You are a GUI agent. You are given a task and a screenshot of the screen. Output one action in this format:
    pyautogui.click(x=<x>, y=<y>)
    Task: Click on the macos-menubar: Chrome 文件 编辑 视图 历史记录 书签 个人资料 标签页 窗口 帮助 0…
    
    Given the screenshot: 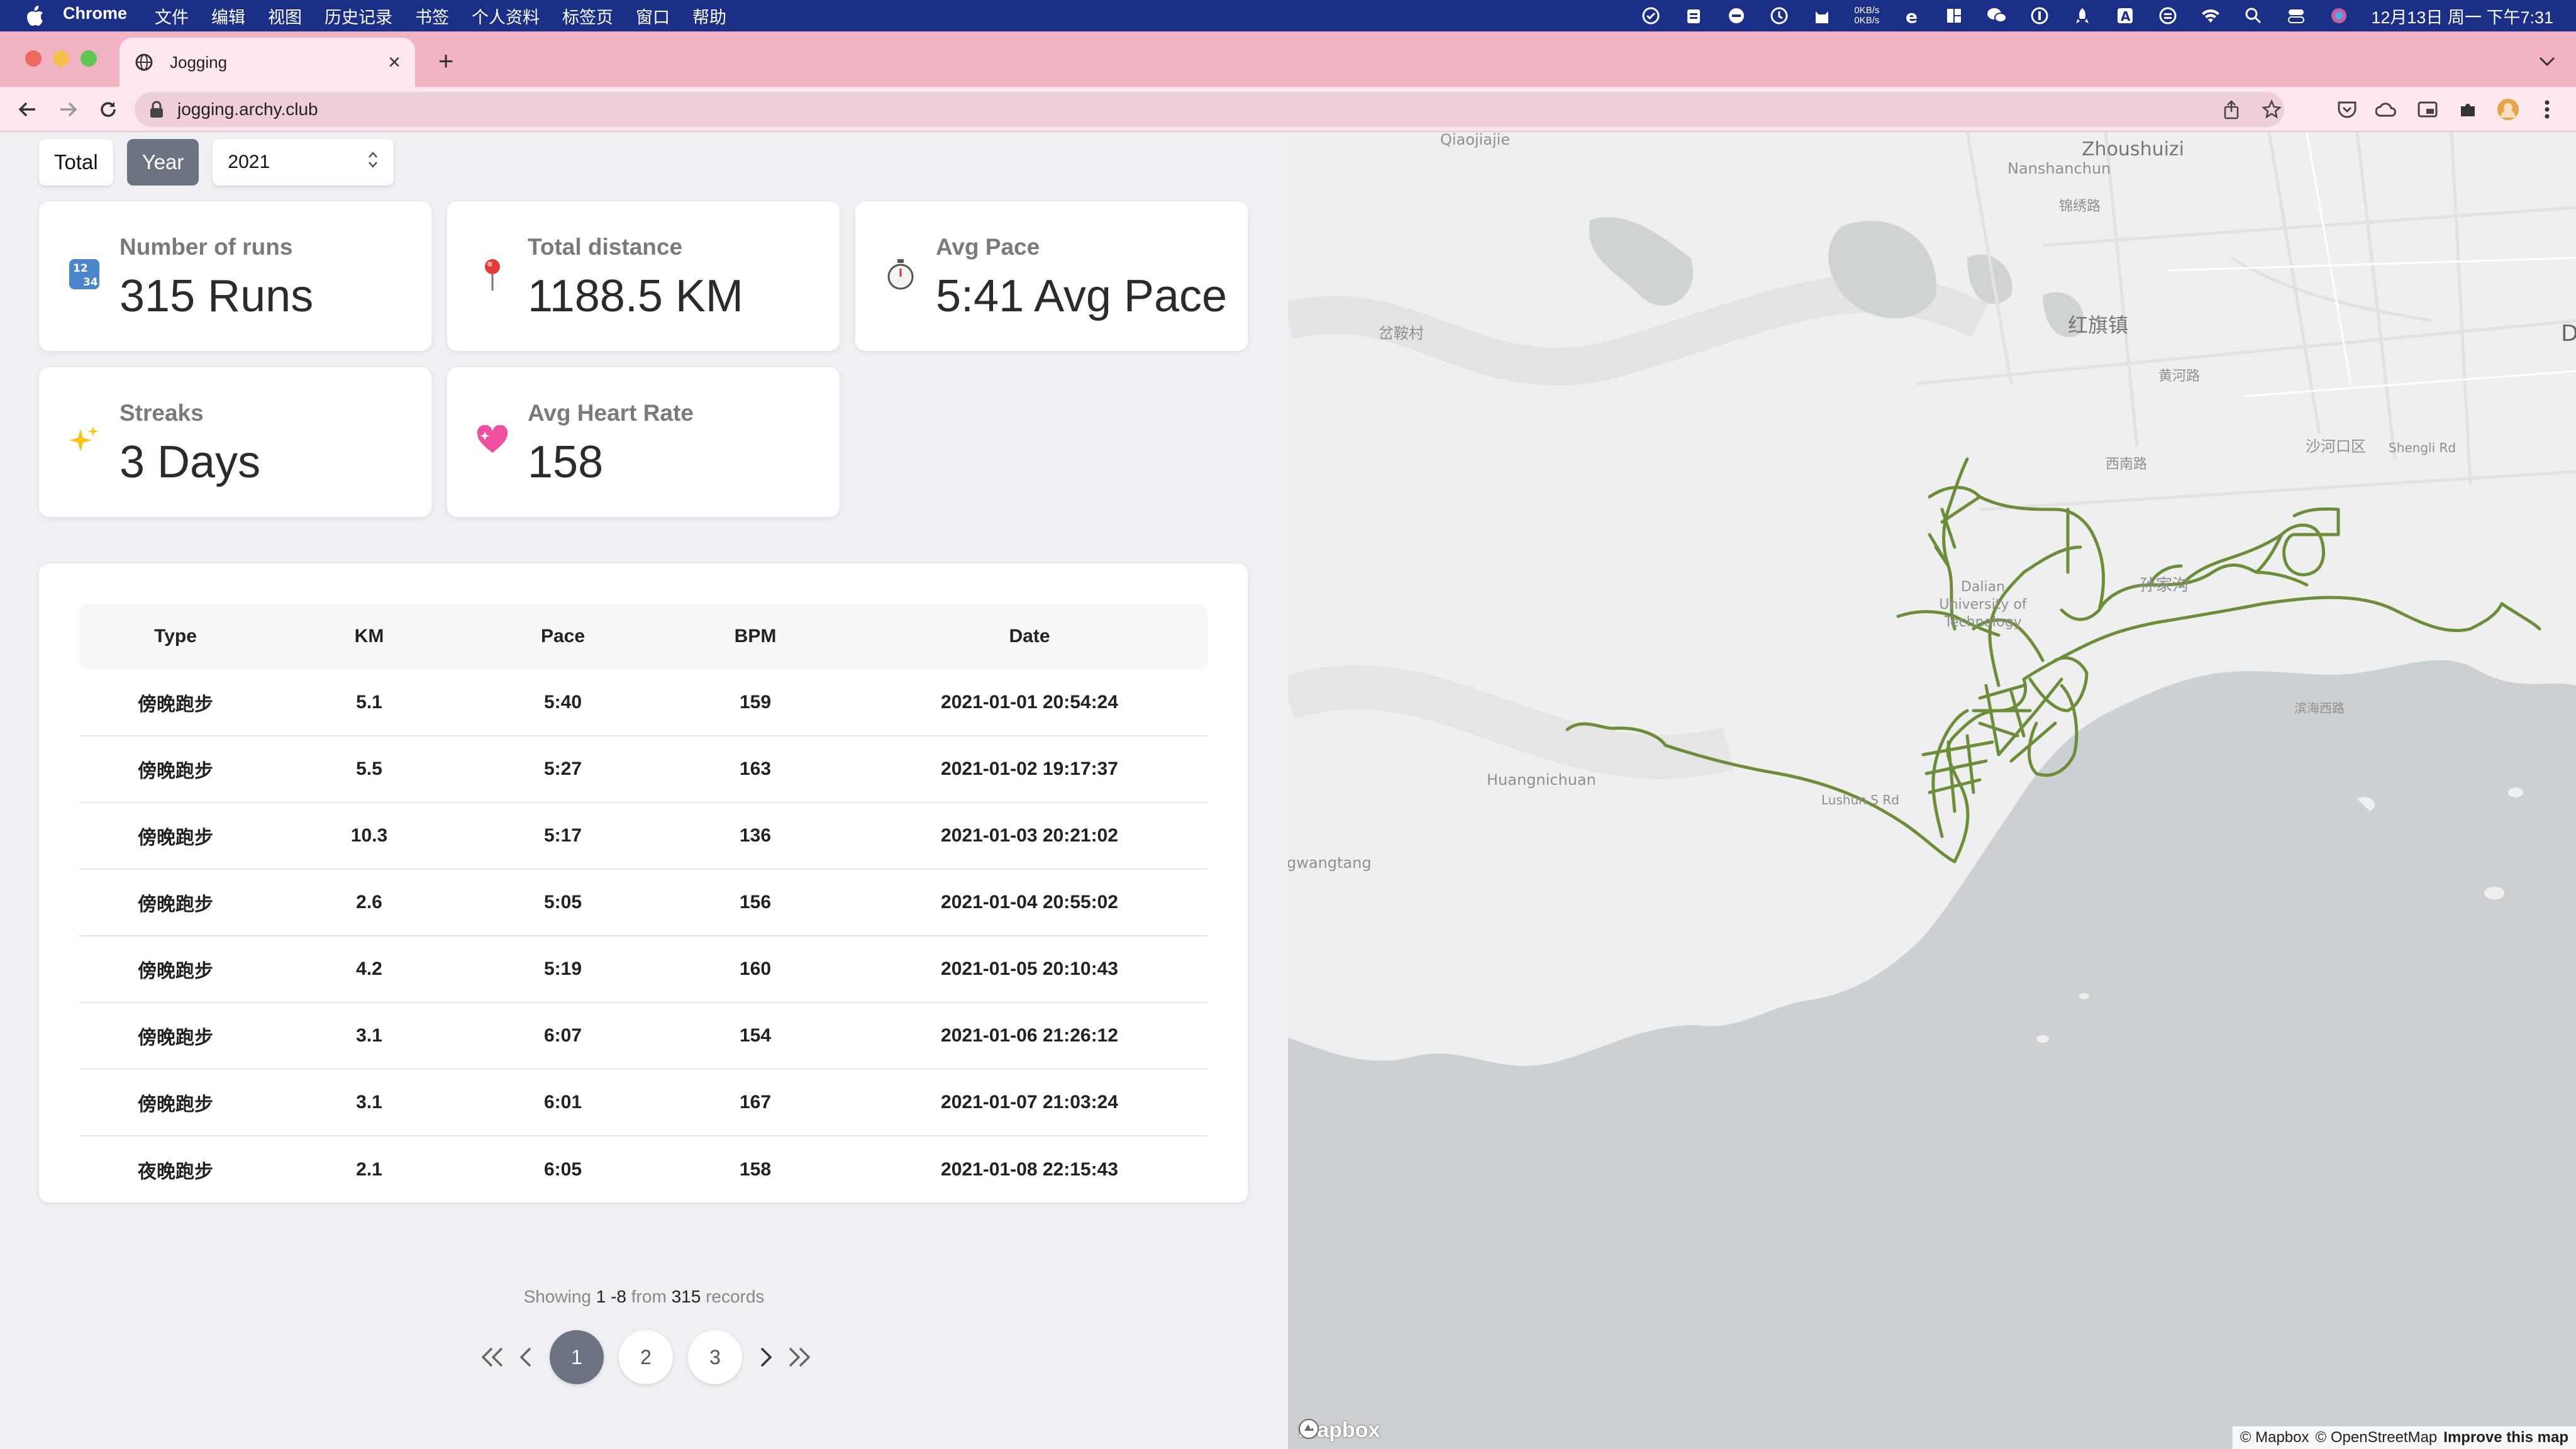 What is the action you would take?
    pyautogui.click(x=1288, y=15)
    